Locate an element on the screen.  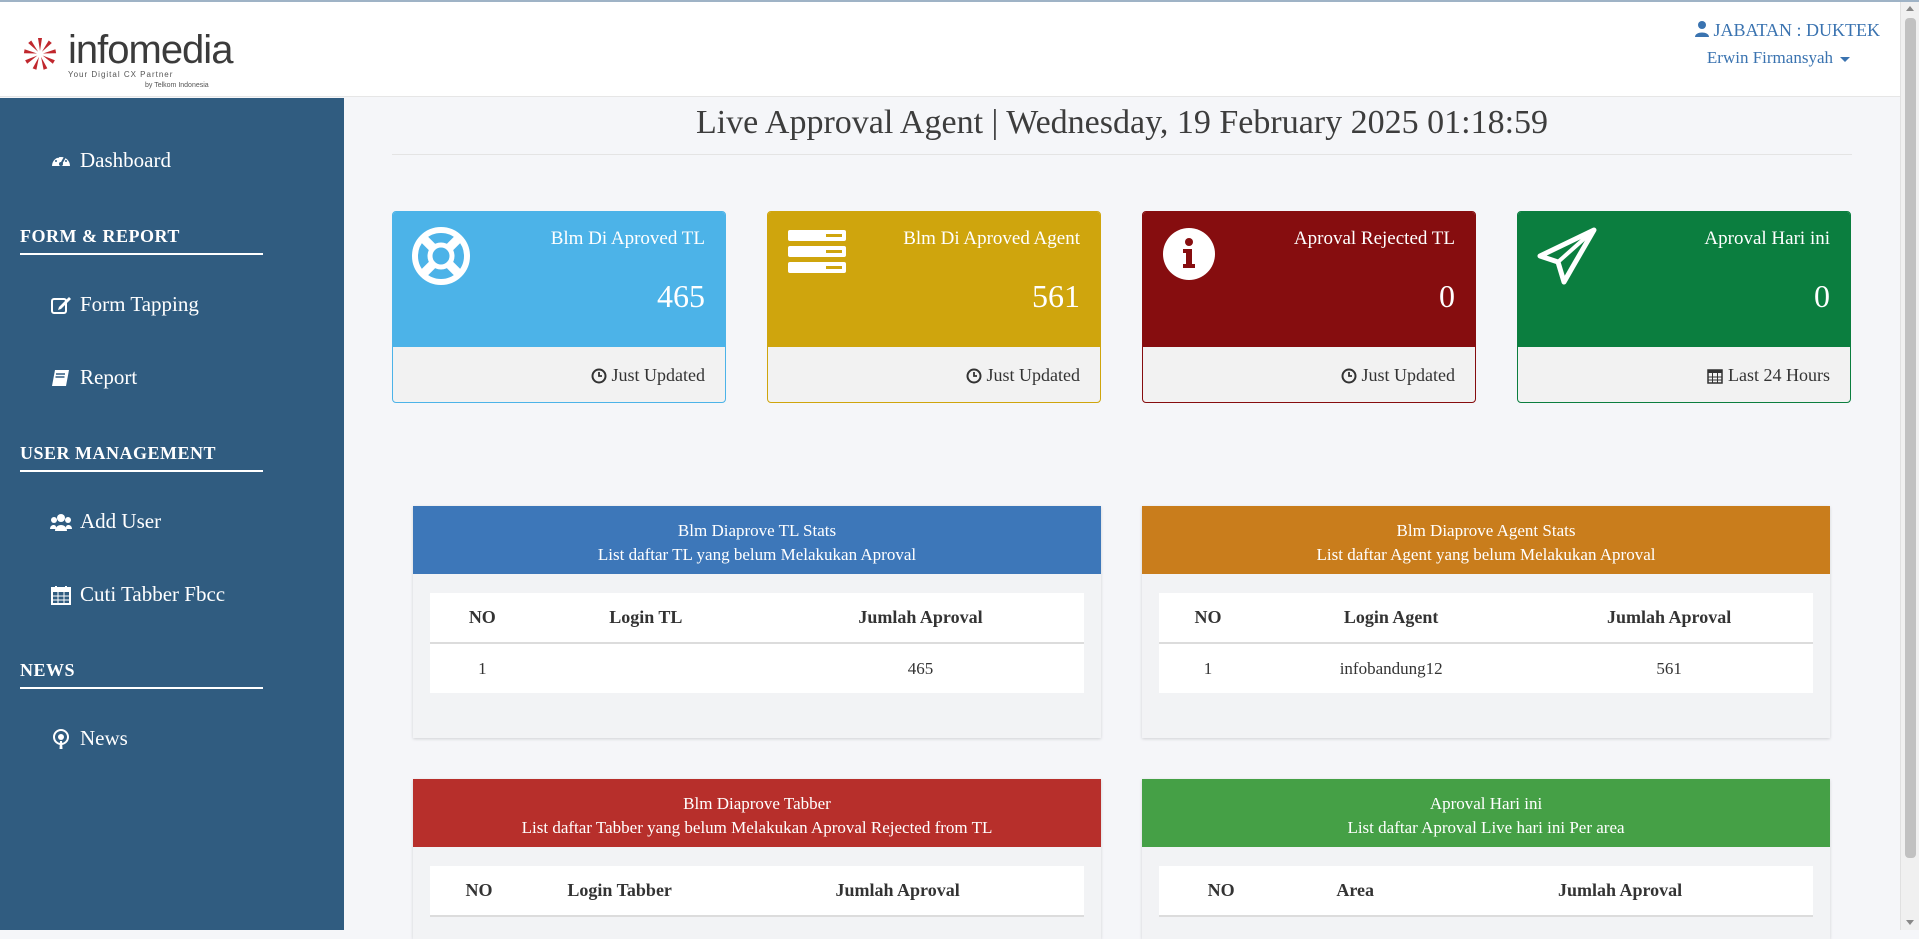
info-icon is located at coordinates (1189, 254).